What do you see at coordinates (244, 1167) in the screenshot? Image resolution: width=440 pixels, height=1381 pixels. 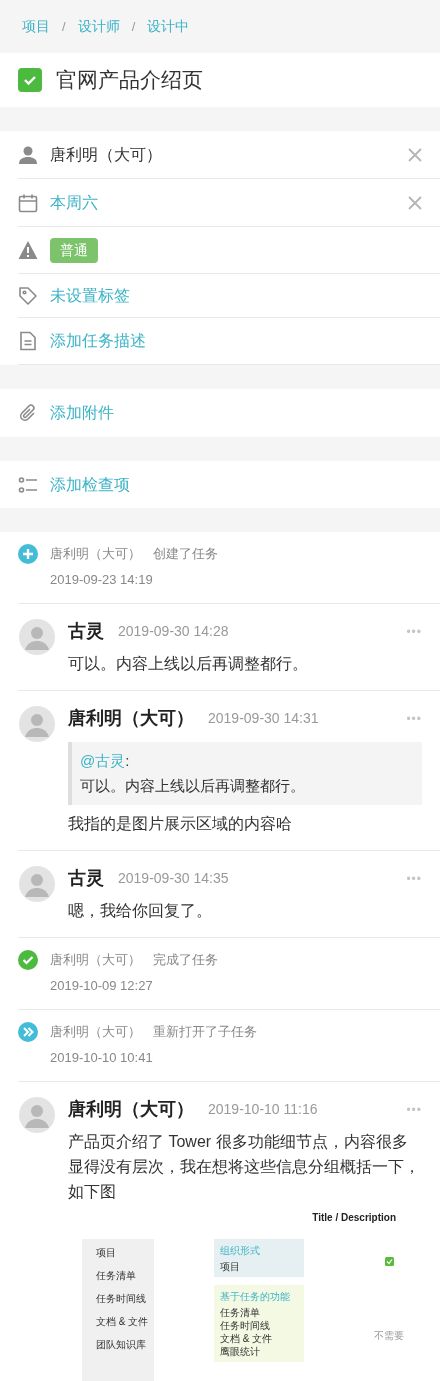 I see `comment-text: 产品页介绍了 Tower 很多功能细节点，内容很多显得没有层次，我在想将这些信息分组概括一下，如下图` at bounding box center [244, 1167].